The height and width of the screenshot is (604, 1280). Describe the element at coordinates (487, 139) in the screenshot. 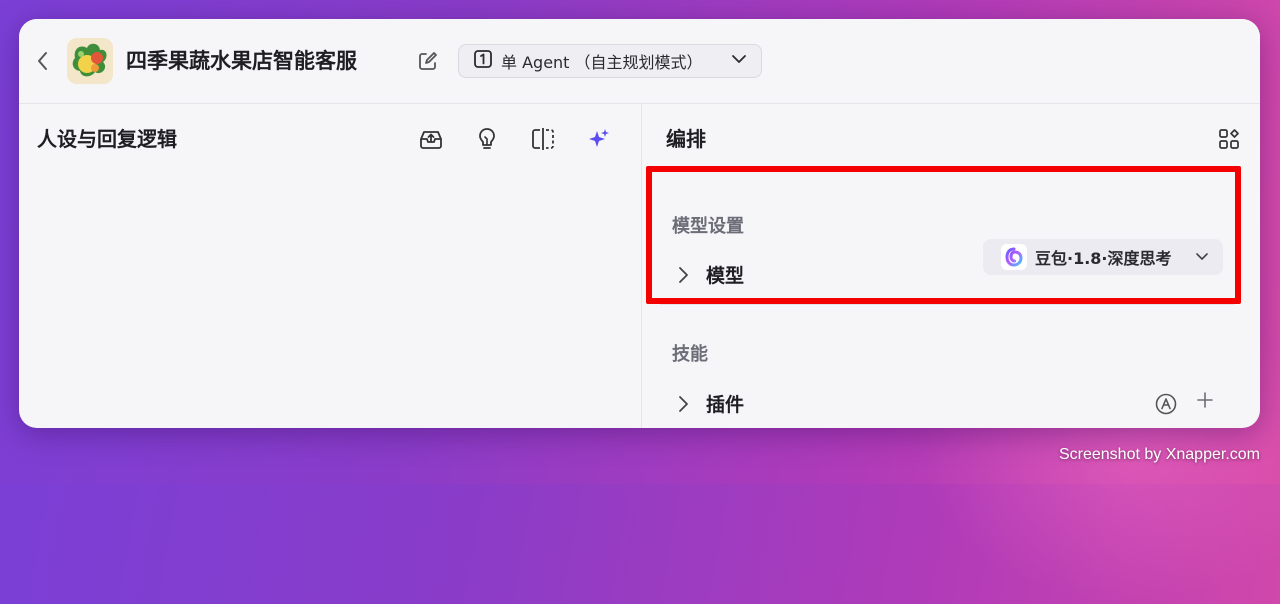

I see `lightbulb-icon` at that location.